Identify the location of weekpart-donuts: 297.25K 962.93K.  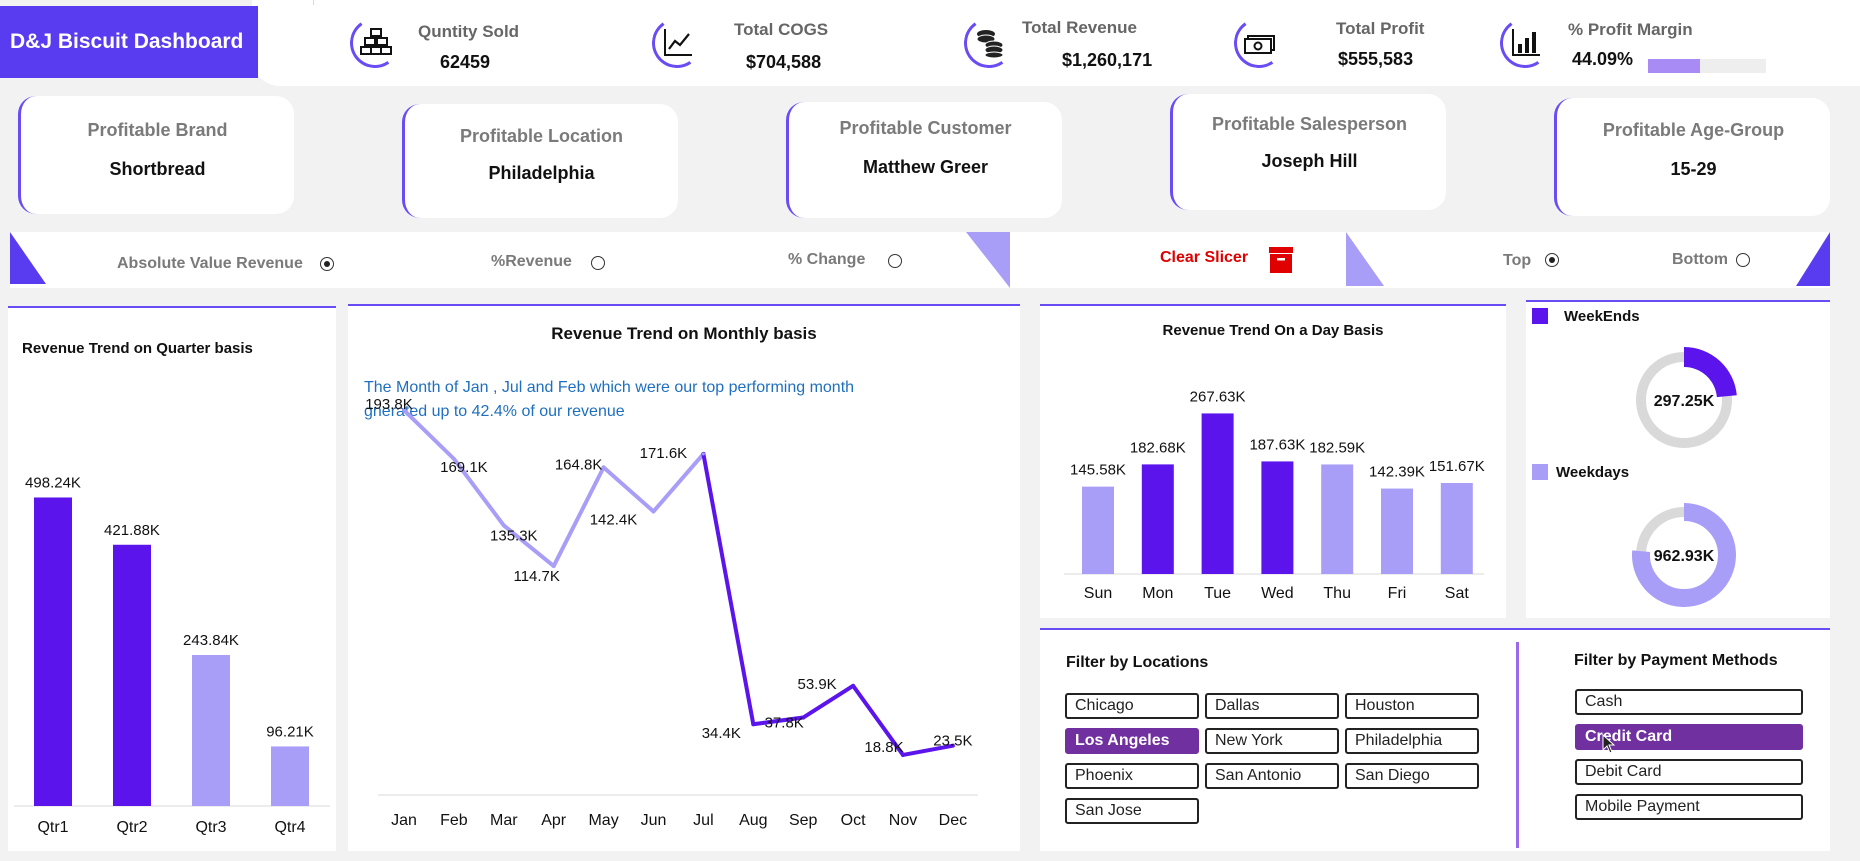
(1684, 477).